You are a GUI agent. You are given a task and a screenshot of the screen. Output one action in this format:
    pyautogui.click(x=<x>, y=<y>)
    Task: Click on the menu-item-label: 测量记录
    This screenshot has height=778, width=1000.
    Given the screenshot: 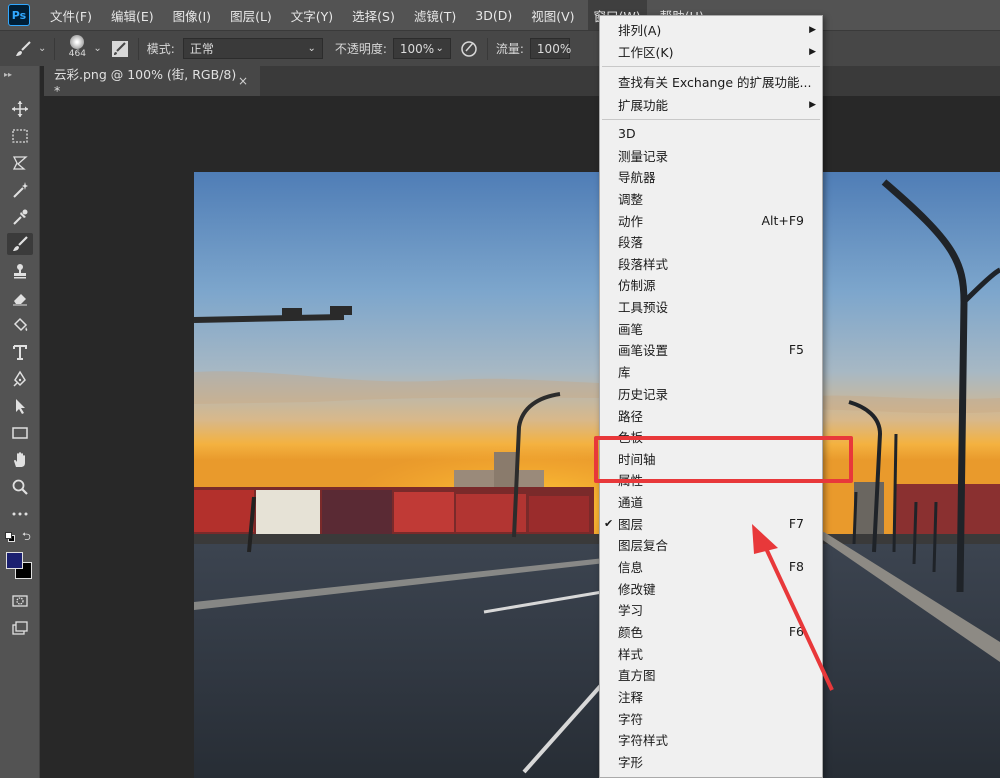 What is the action you would take?
    pyautogui.click(x=643, y=156)
    